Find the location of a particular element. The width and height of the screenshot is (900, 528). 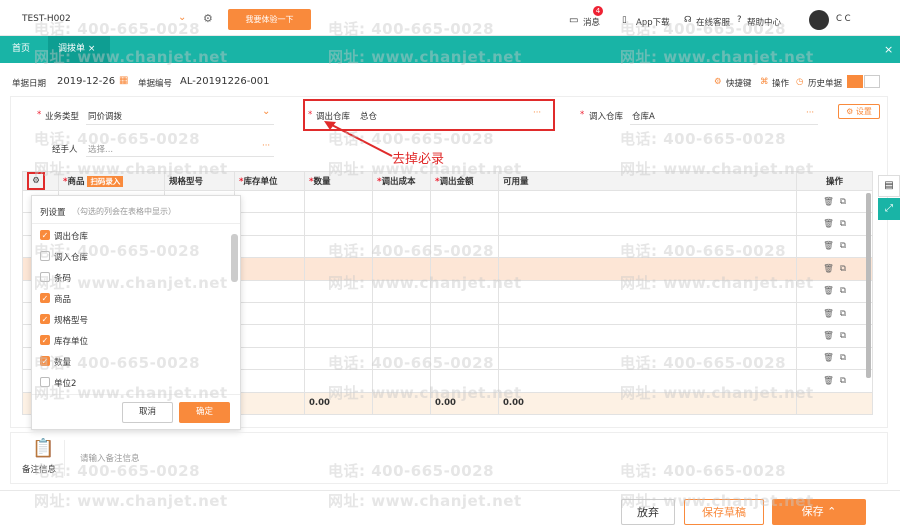

help-link: 帮助中心 is located at coordinates (764, 22).